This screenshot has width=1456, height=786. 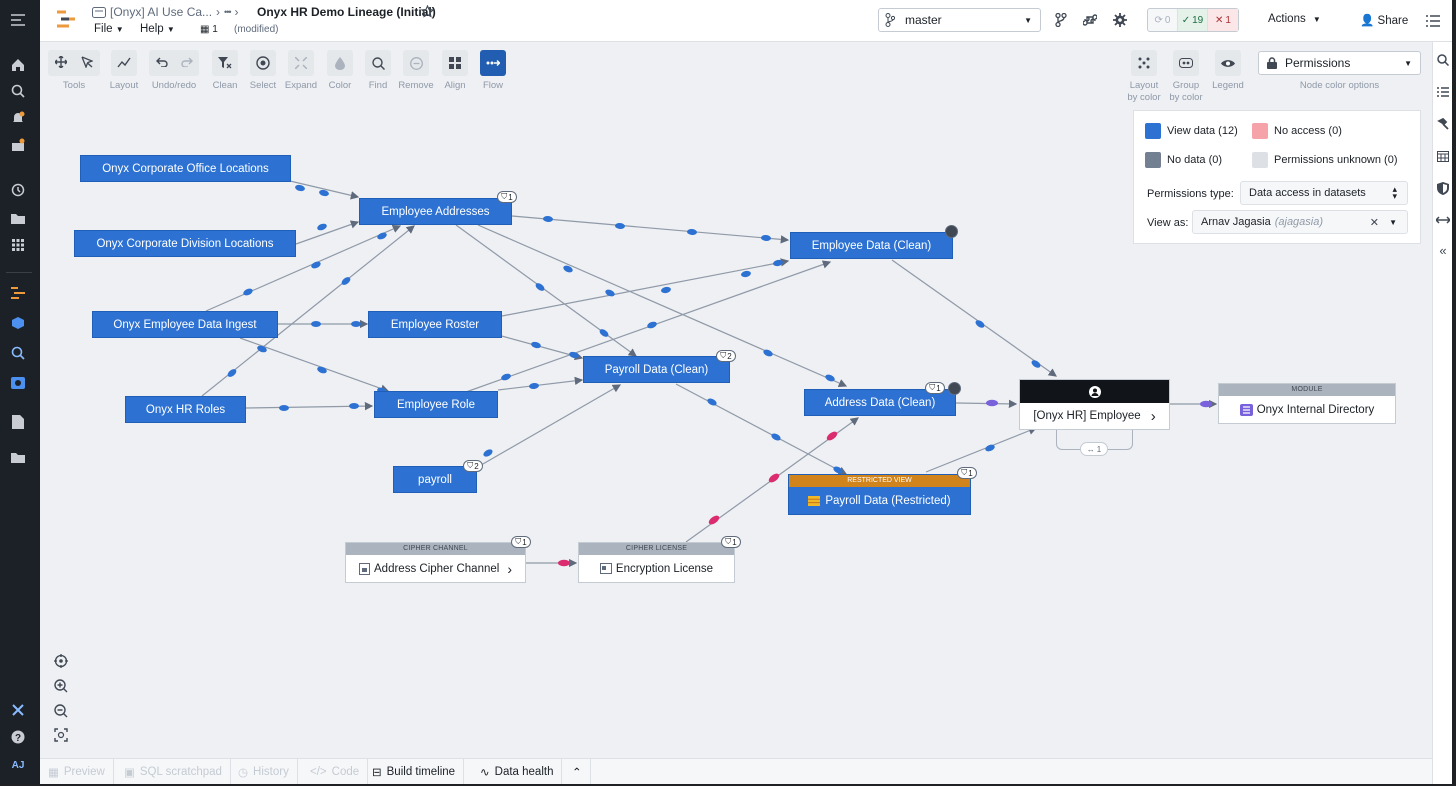 I want to click on status-dot-employee-data-clean, so click(x=951, y=231).